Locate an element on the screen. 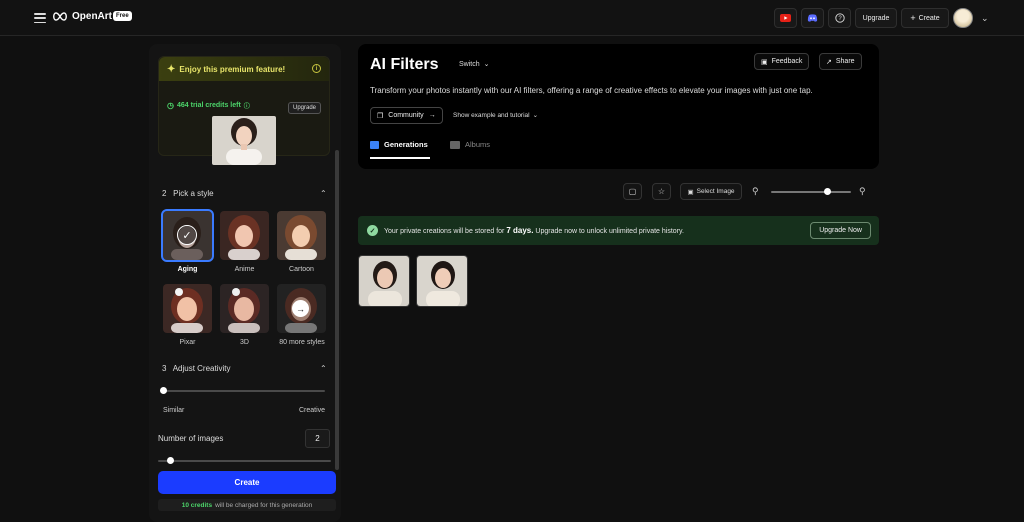 The image size is (1024, 522). community-button: ❐ Community → is located at coordinates (406, 115).